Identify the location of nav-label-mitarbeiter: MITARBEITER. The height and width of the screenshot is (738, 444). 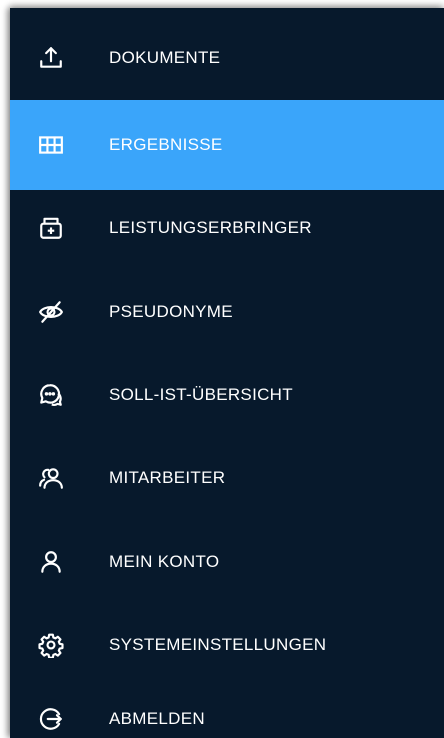
(167, 477).